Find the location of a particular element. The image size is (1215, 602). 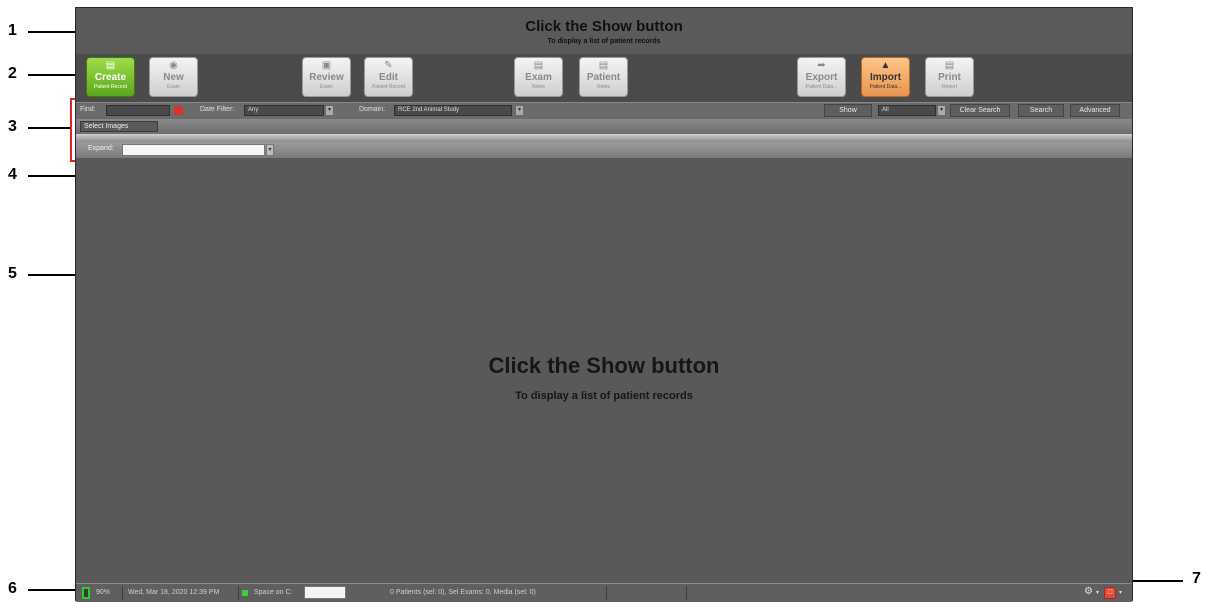

empty-state-title: Click the Show button is located at coordinates (604, 365).